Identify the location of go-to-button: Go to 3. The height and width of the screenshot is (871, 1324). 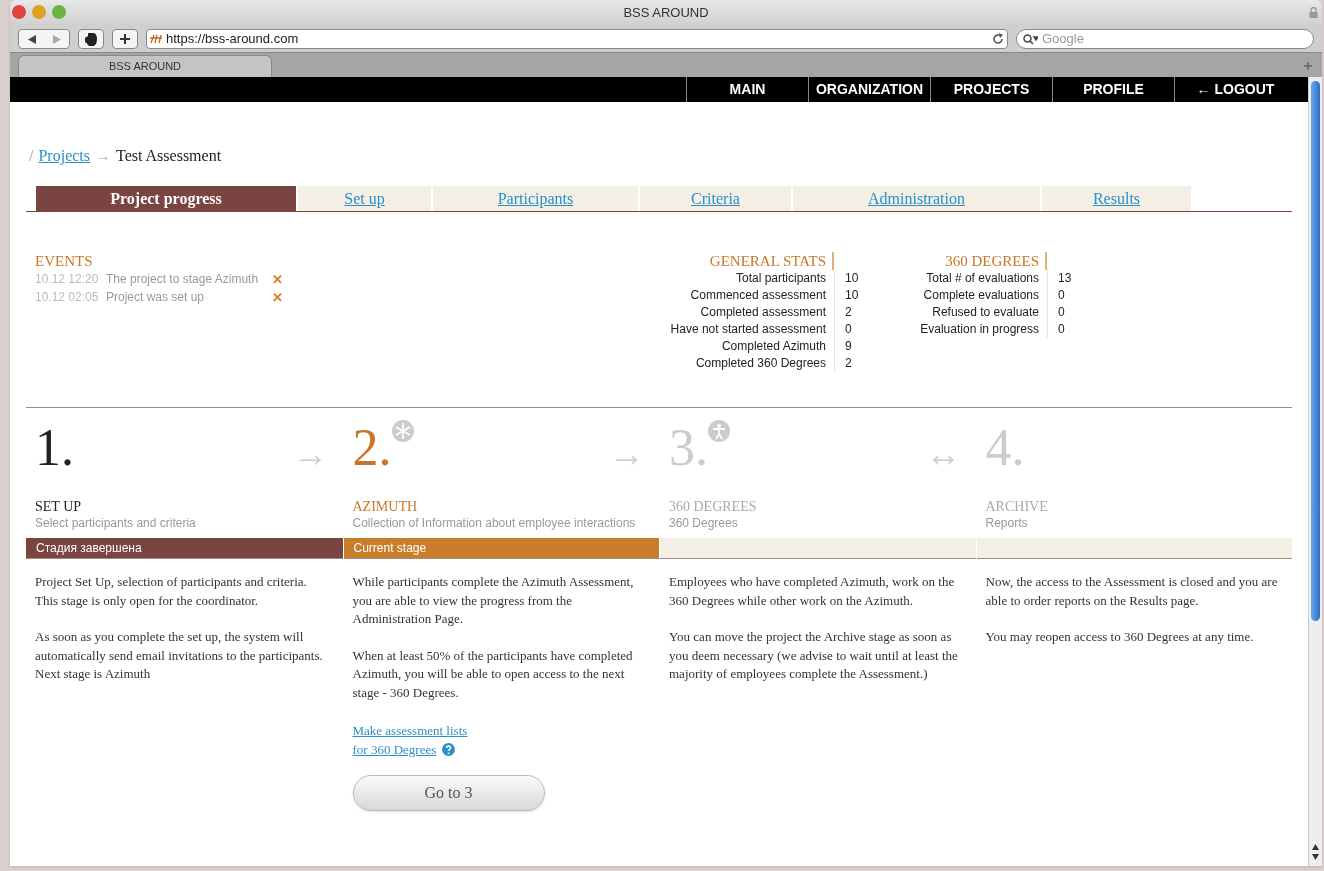
(448, 793).